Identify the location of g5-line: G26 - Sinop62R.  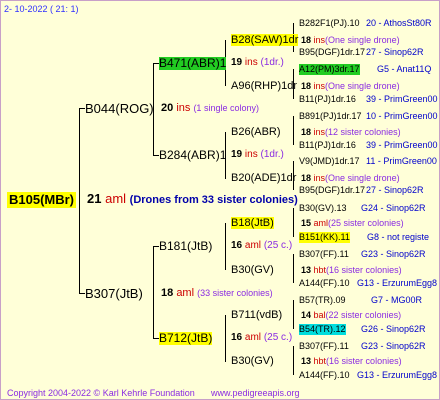
(393, 329).